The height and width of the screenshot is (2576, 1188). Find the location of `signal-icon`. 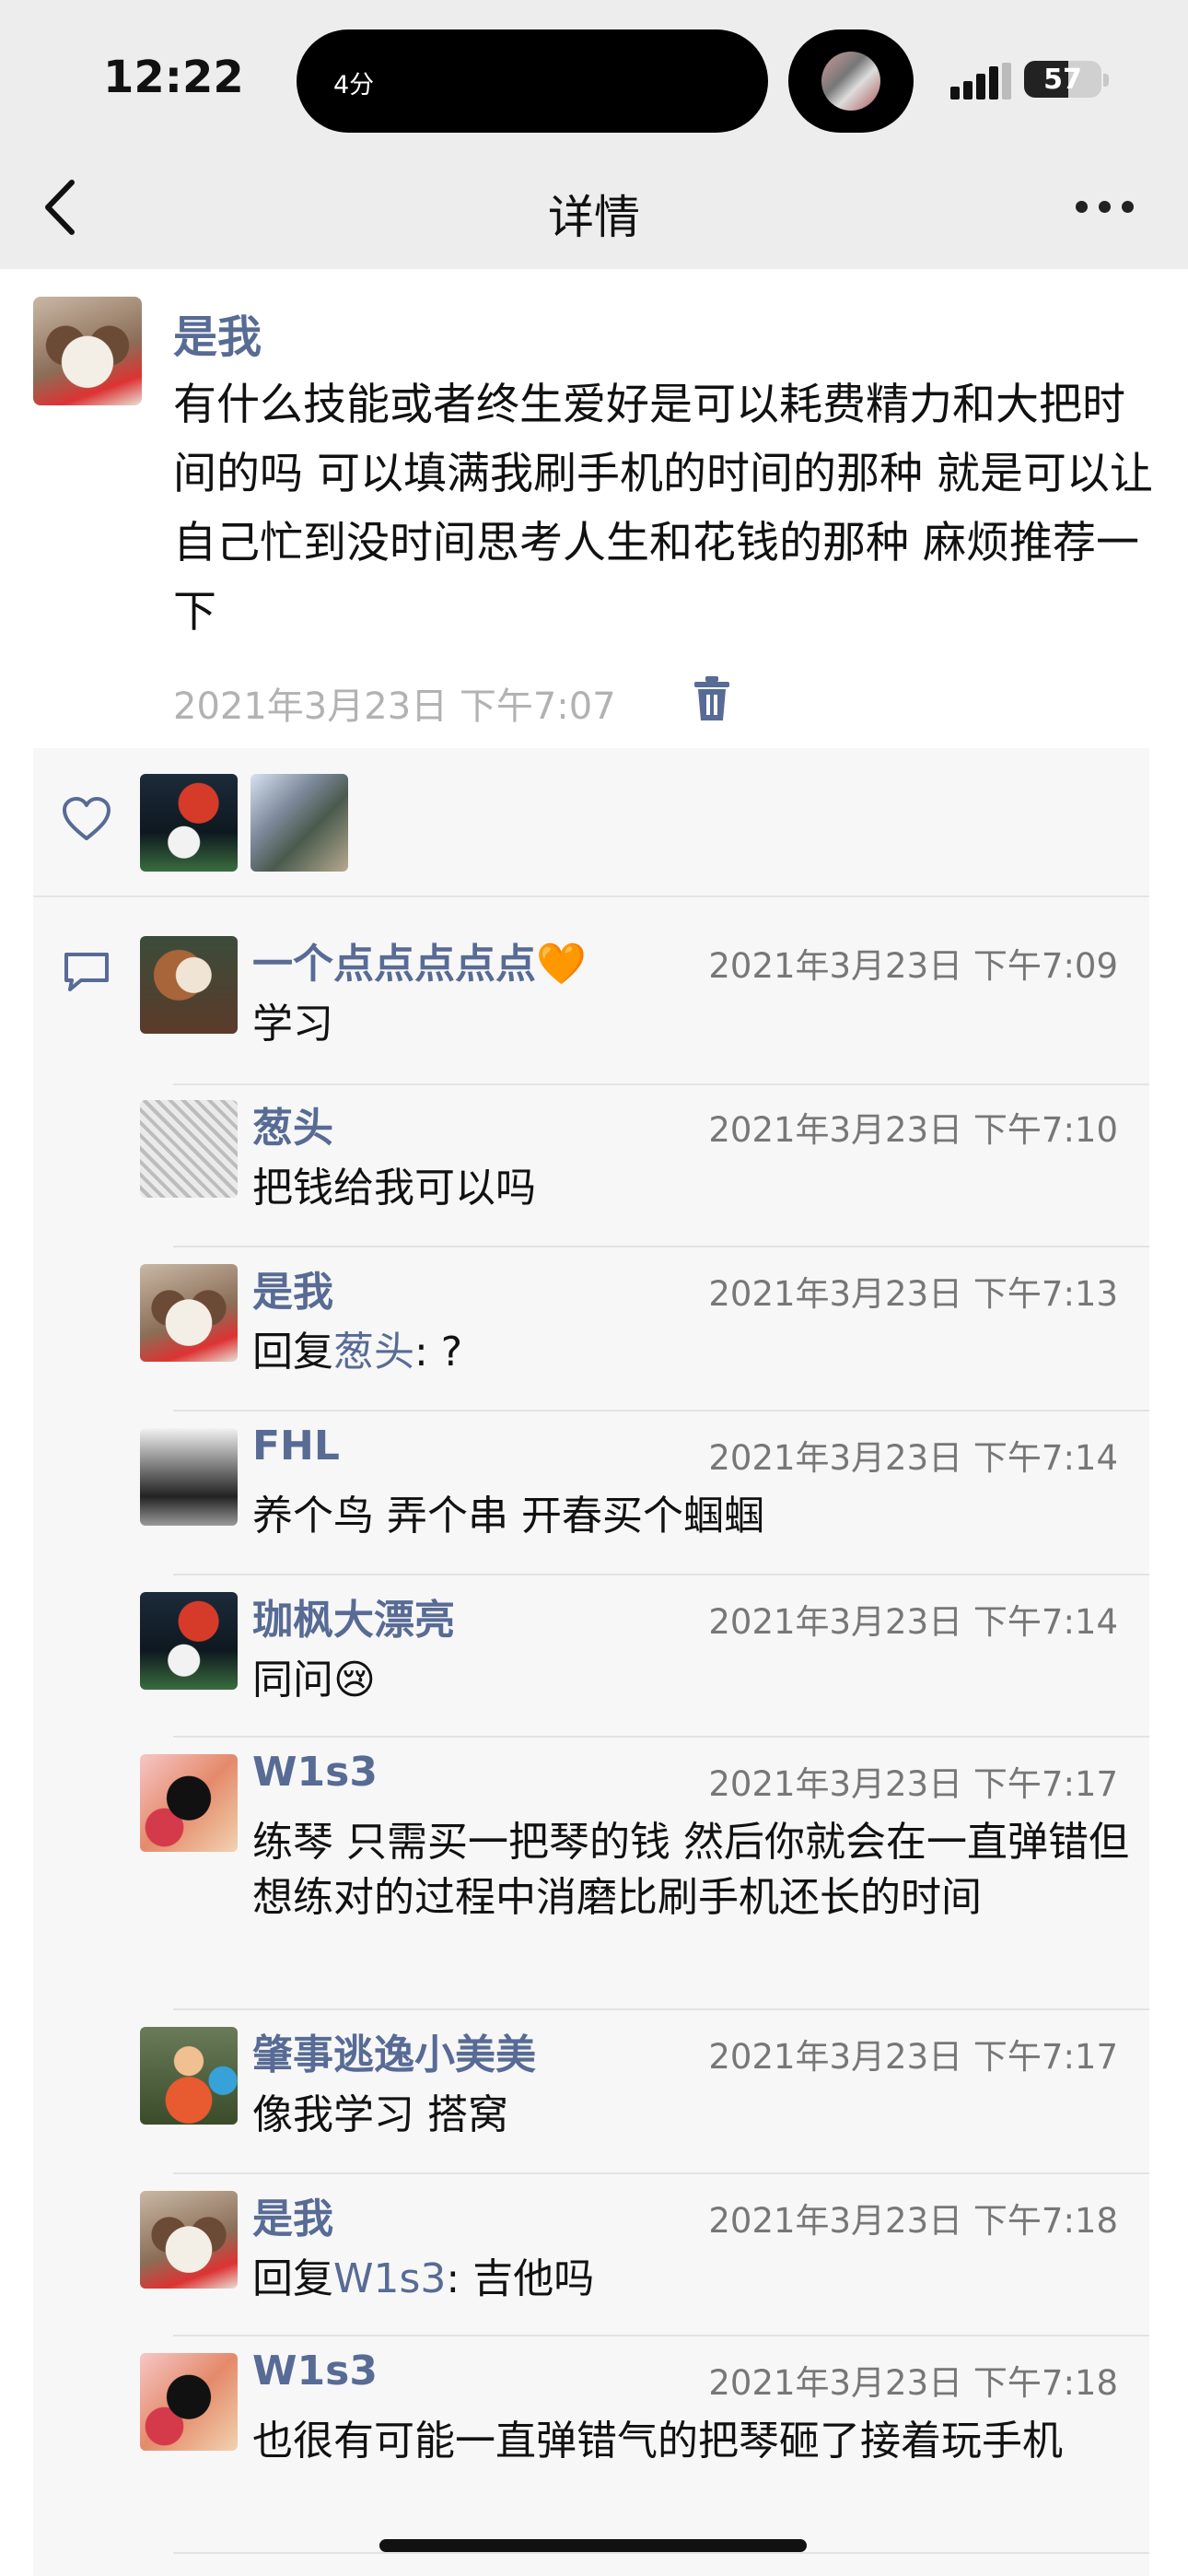

signal-icon is located at coordinates (982, 81).